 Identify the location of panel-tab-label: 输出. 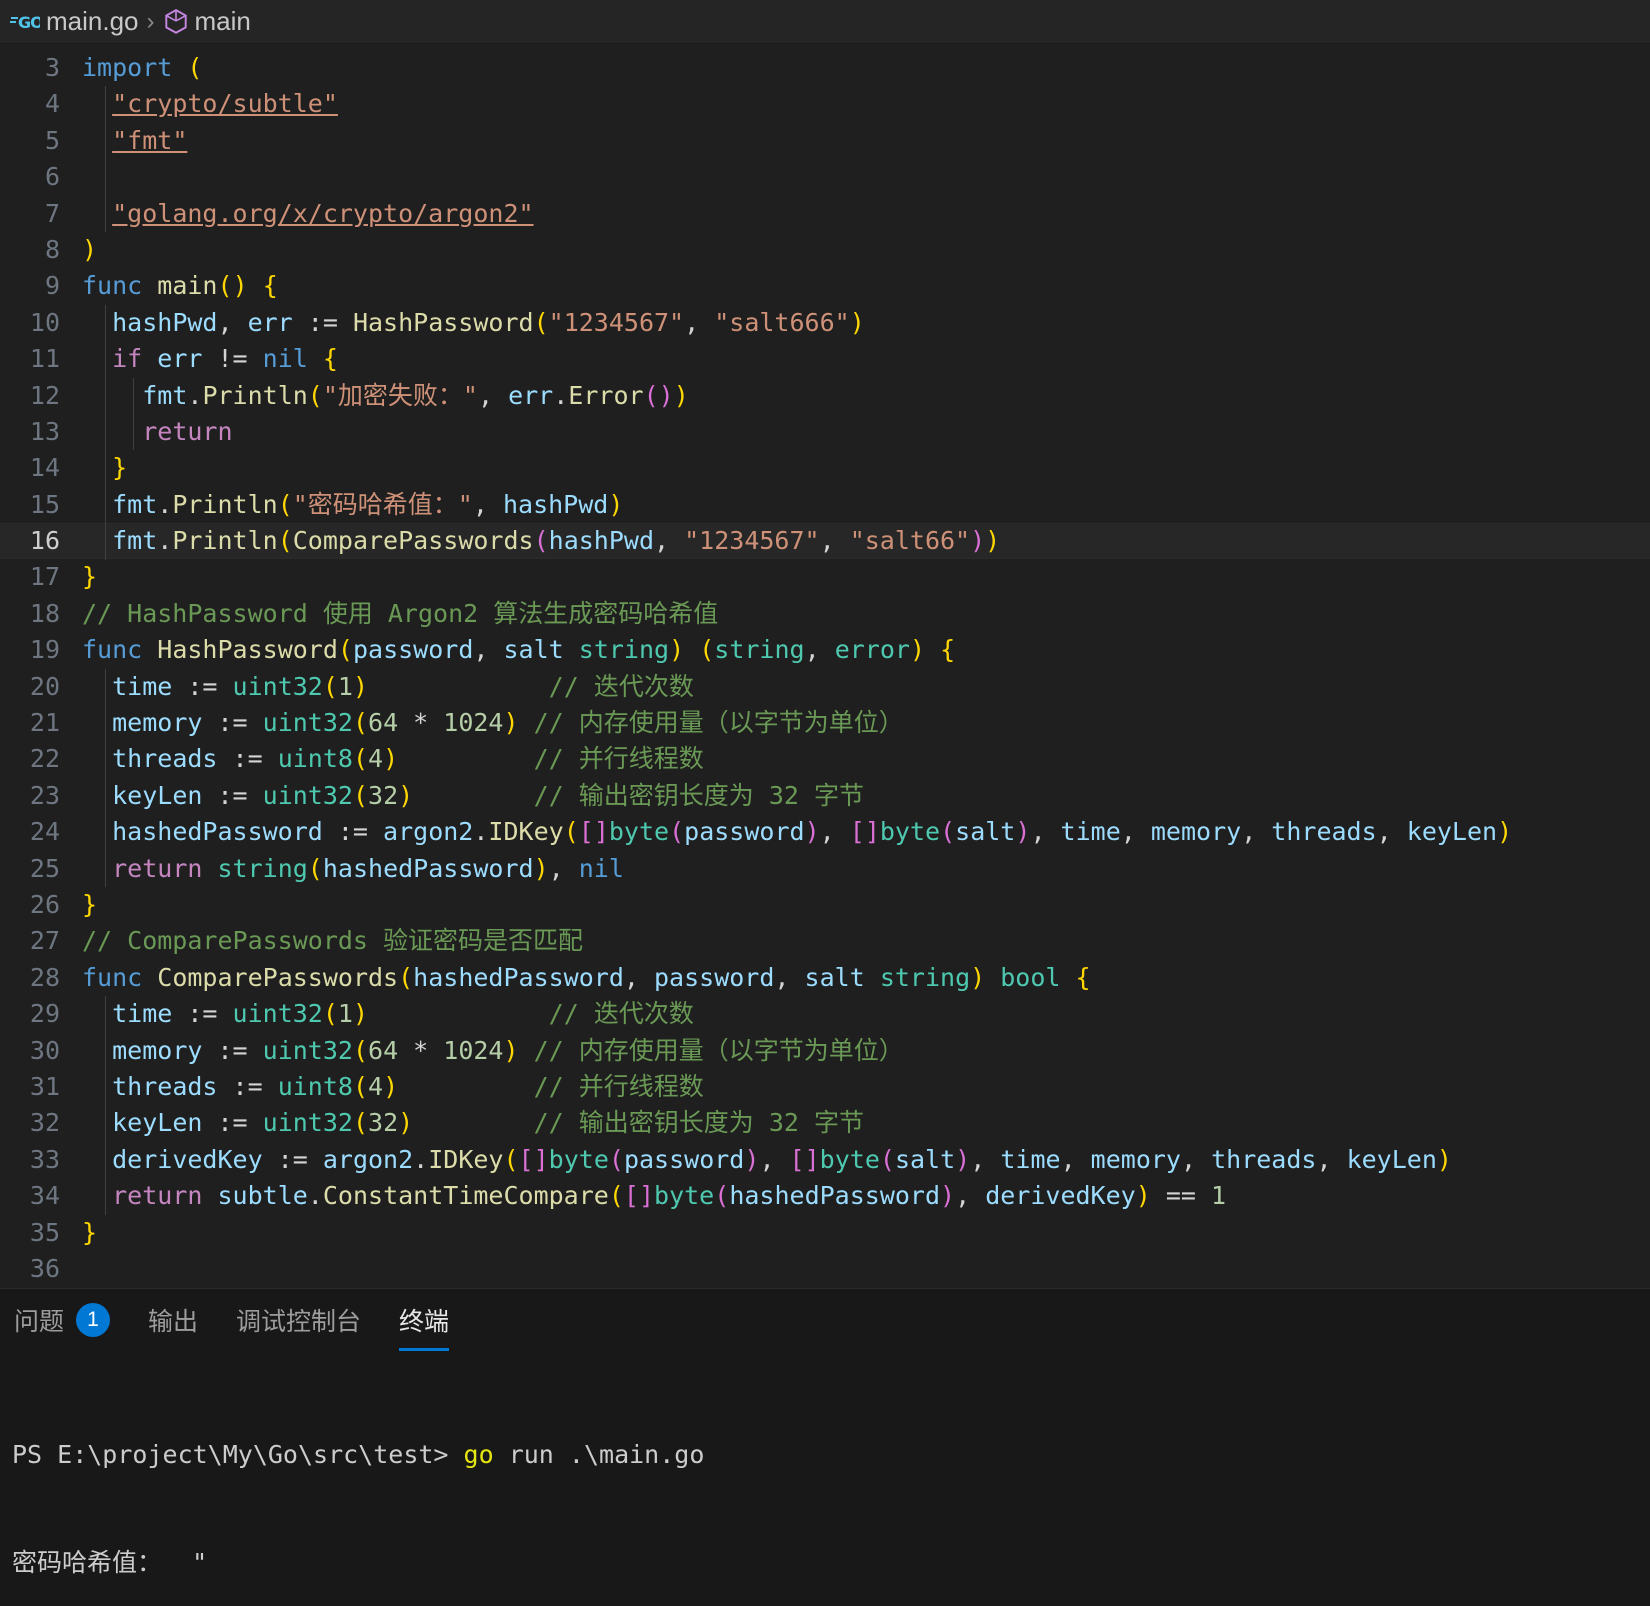
(173, 1322).